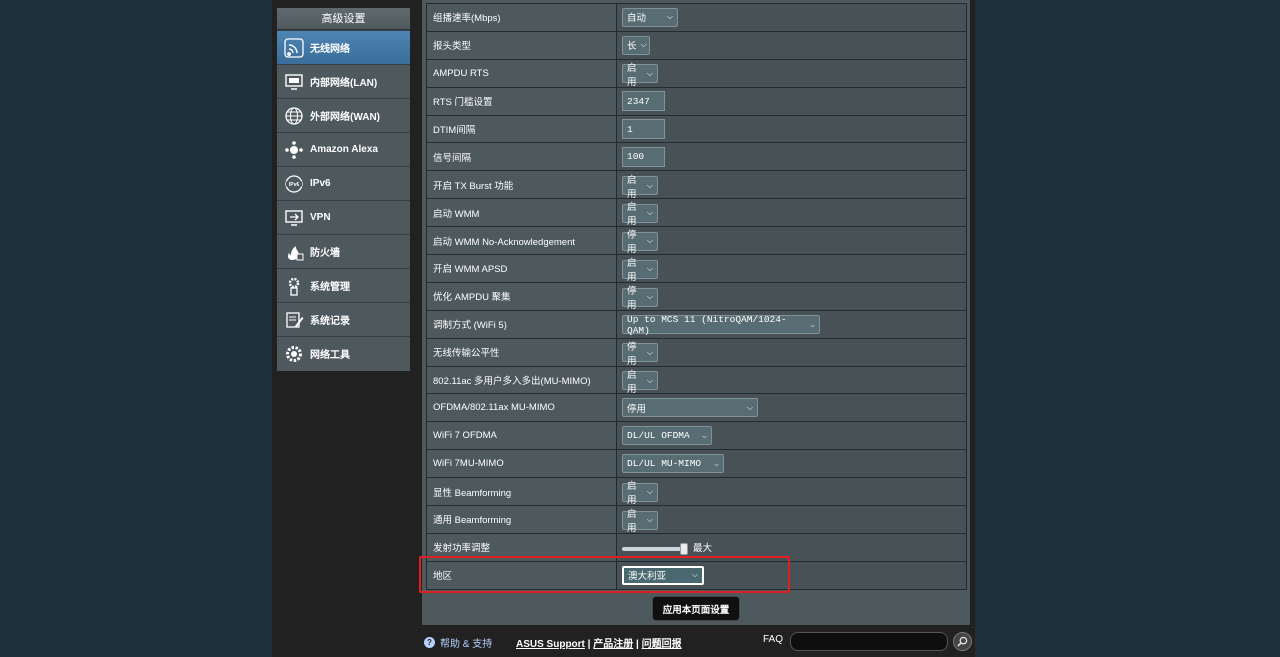 This screenshot has width=1280, height=657. Describe the element at coordinates (521, 352) in the screenshot. I see `setting-label: 无线传输公平性` at that location.